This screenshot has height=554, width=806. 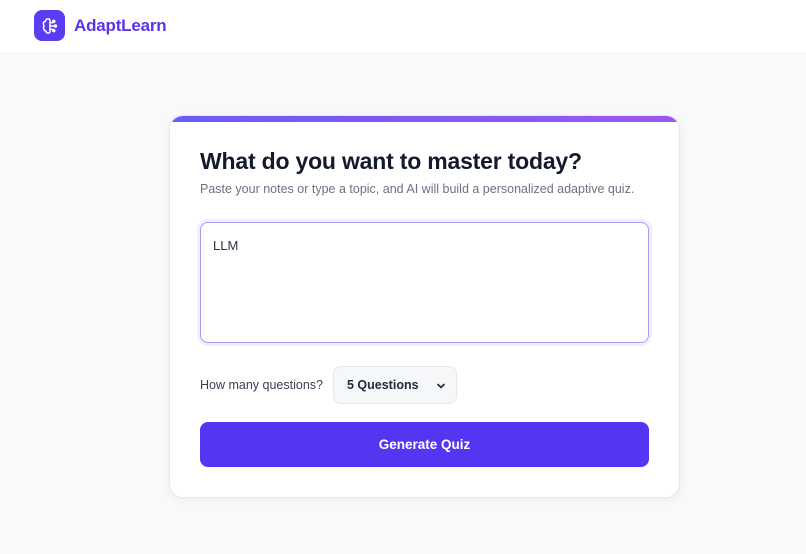 I want to click on card-accent-bar, so click(x=424, y=119).